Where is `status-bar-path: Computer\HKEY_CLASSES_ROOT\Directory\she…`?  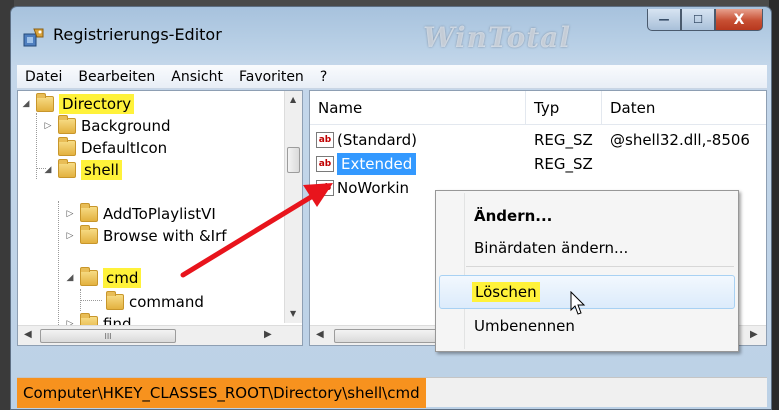
status-bar-path: Computer\HKEY_CLASSES_ROOT\Directory\she… is located at coordinates (221, 393).